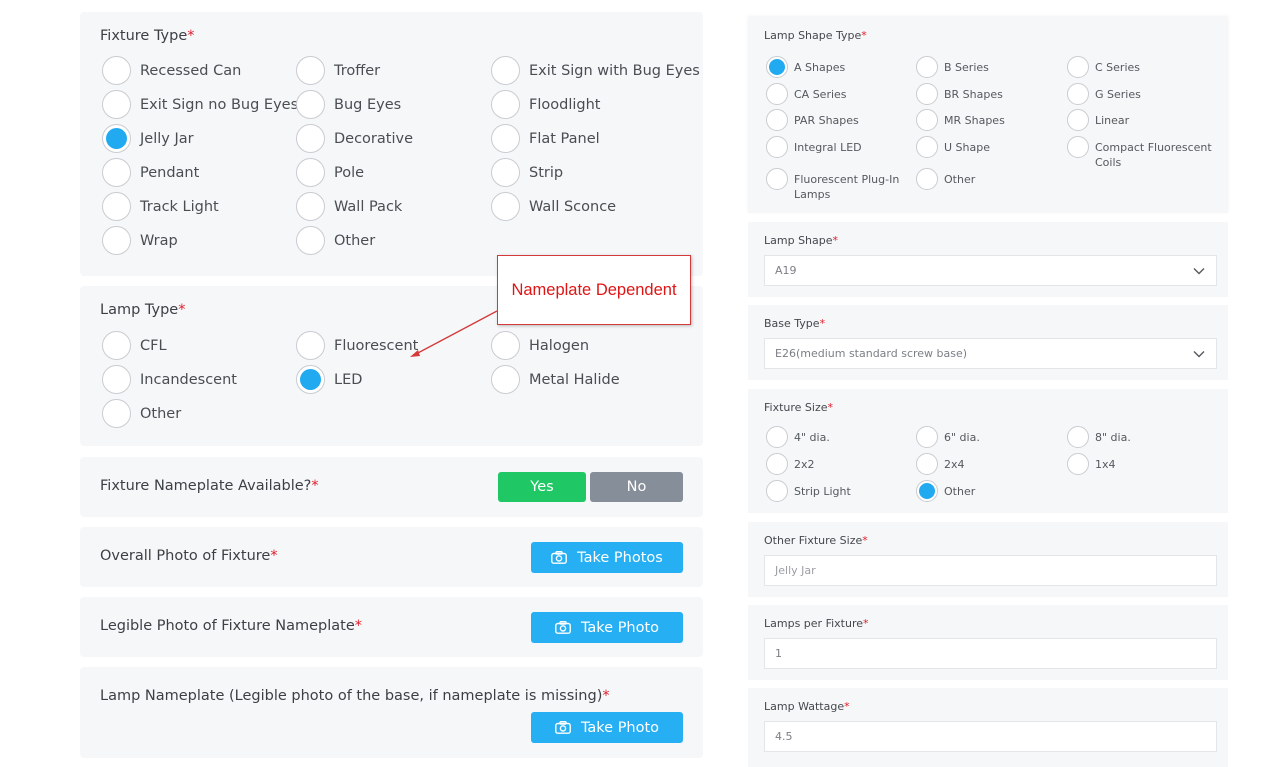  I want to click on fixture-type-option-flat-panel: Flat Panel, so click(545, 138).